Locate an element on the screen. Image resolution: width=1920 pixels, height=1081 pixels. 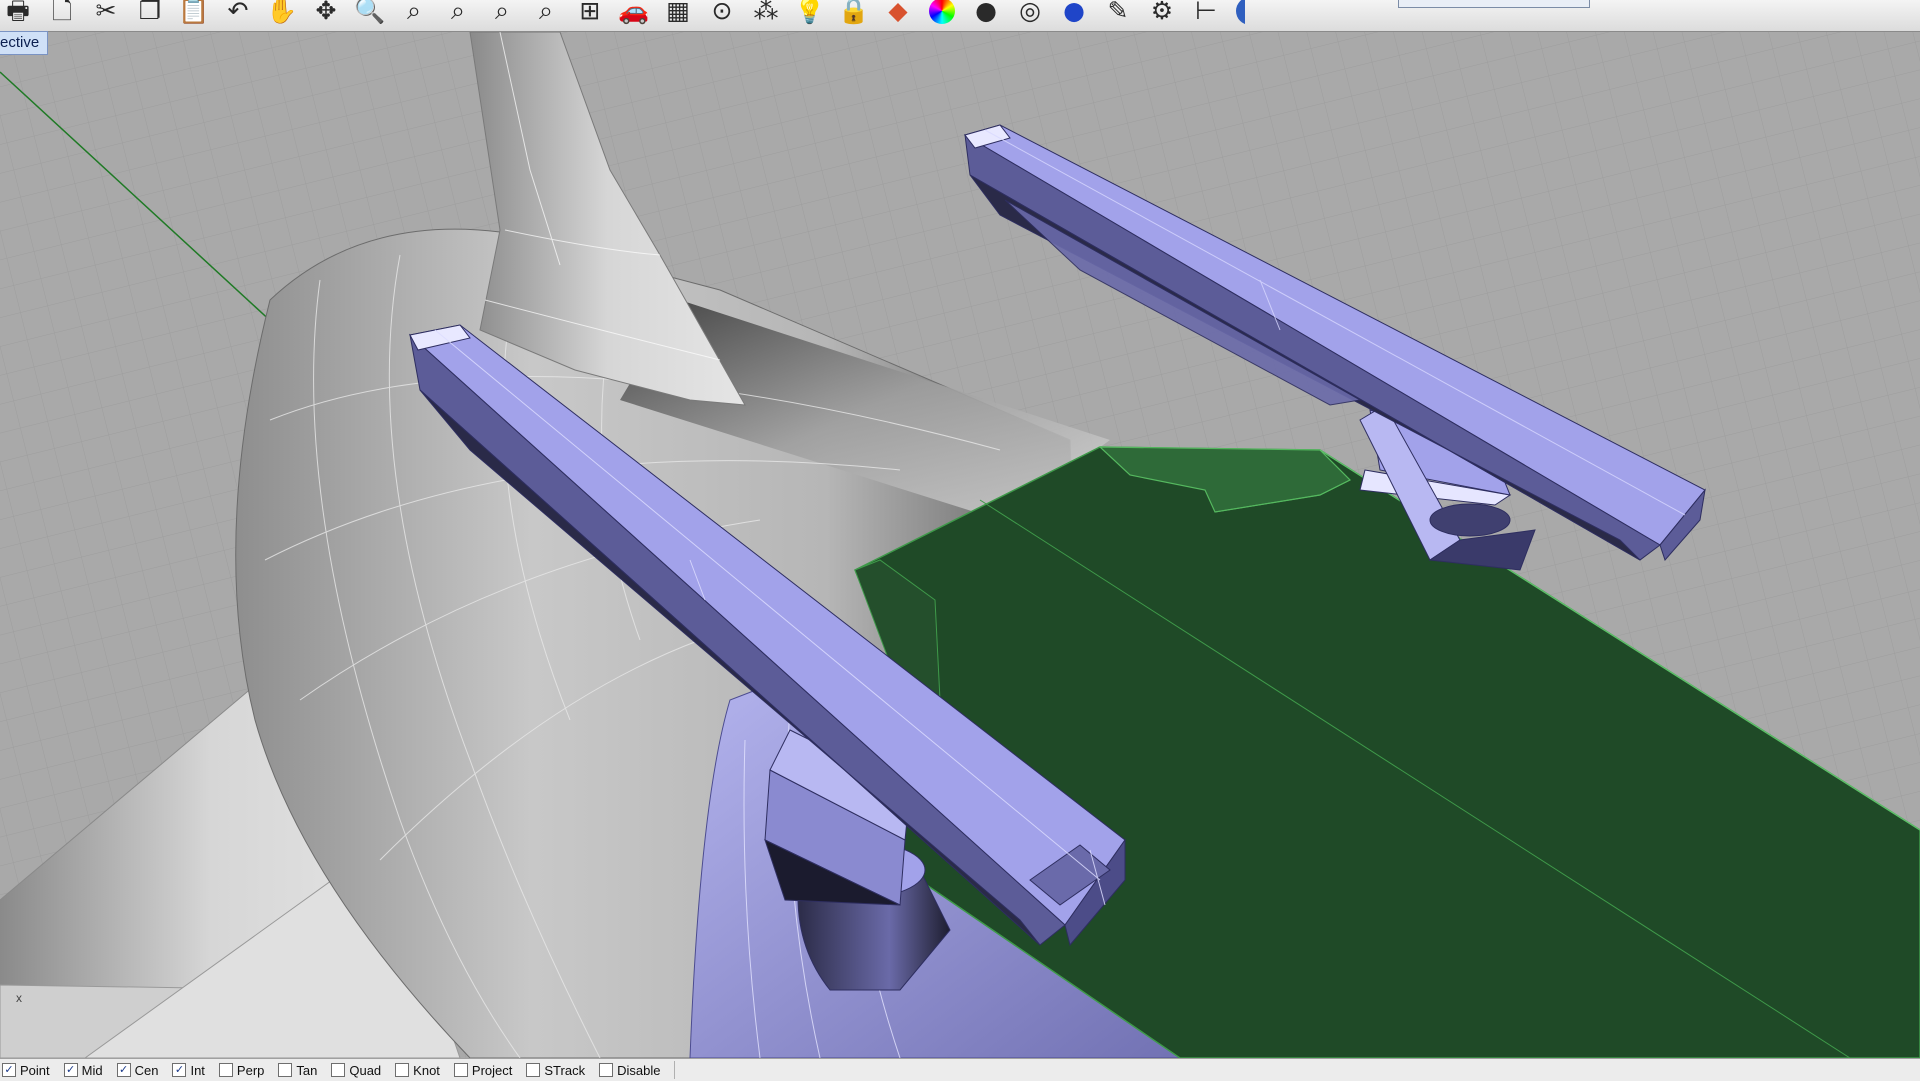
new-document-icon: 🗋 is located at coordinates (62, 12).